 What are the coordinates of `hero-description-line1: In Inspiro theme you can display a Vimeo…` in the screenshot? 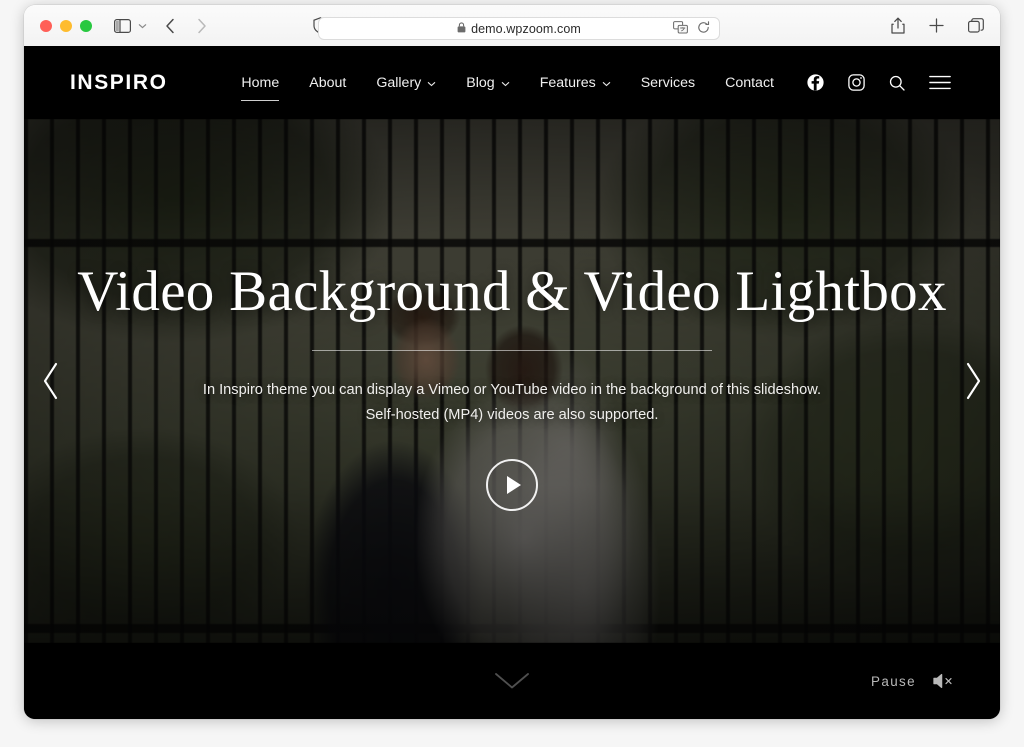 It's located at (512, 389).